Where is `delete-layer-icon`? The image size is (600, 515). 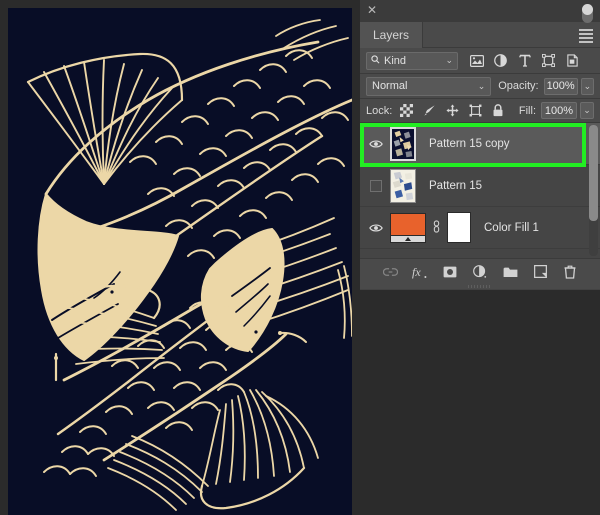 delete-layer-icon is located at coordinates (570, 272).